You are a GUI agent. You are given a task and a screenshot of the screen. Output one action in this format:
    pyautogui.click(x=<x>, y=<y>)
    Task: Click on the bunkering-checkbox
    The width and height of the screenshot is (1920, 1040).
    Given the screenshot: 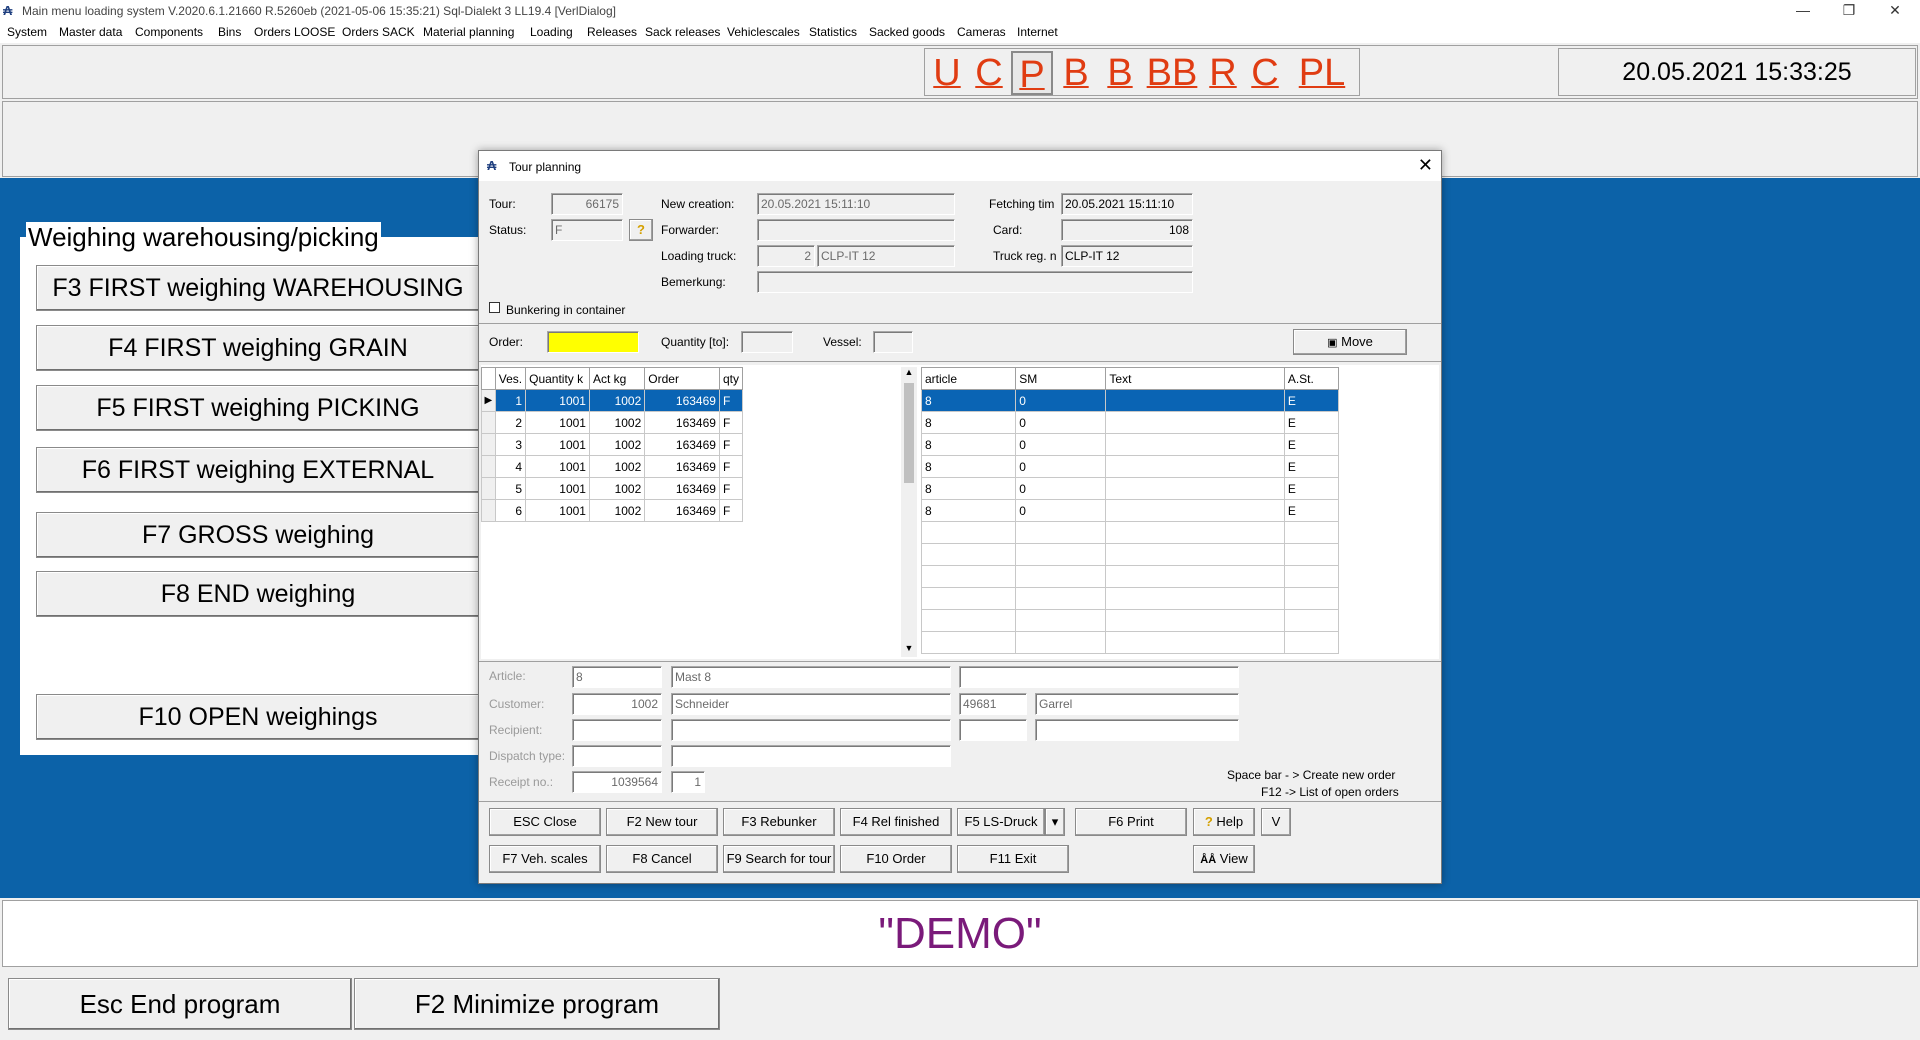 What is the action you would take?
    pyautogui.click(x=494, y=307)
    